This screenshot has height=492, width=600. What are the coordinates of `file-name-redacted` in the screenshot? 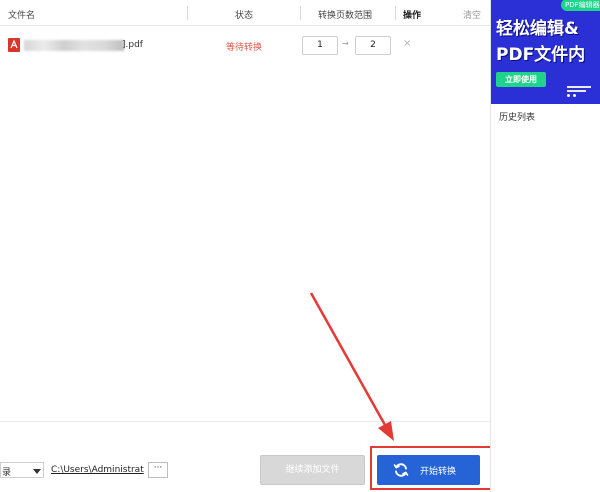 It's located at (74, 45).